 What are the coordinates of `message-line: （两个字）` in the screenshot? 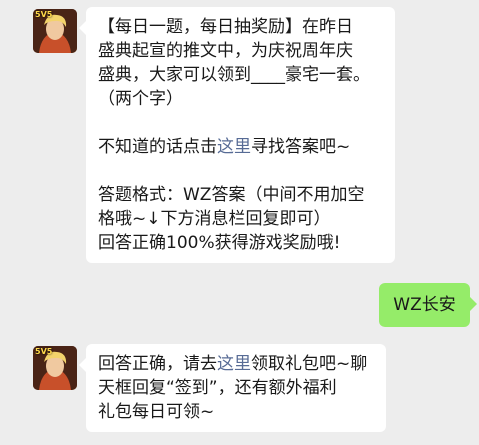 It's located at (140, 99).